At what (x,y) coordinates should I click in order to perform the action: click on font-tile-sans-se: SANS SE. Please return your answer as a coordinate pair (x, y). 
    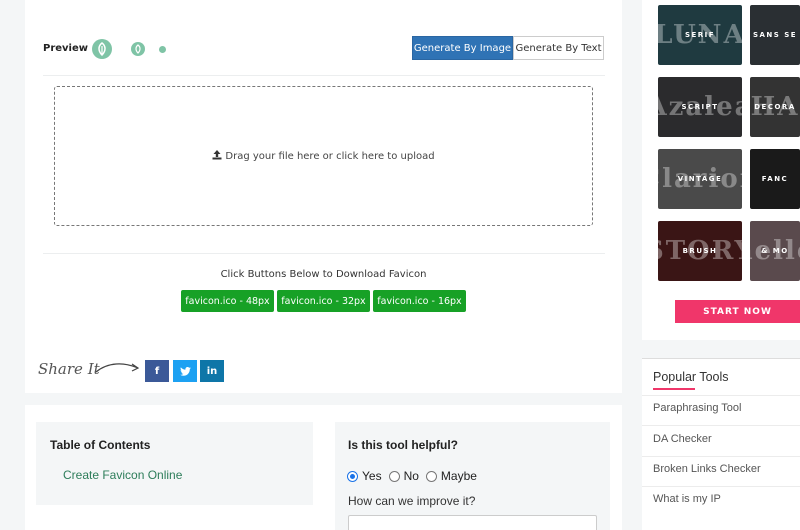
    Looking at the image, I should click on (775, 35).